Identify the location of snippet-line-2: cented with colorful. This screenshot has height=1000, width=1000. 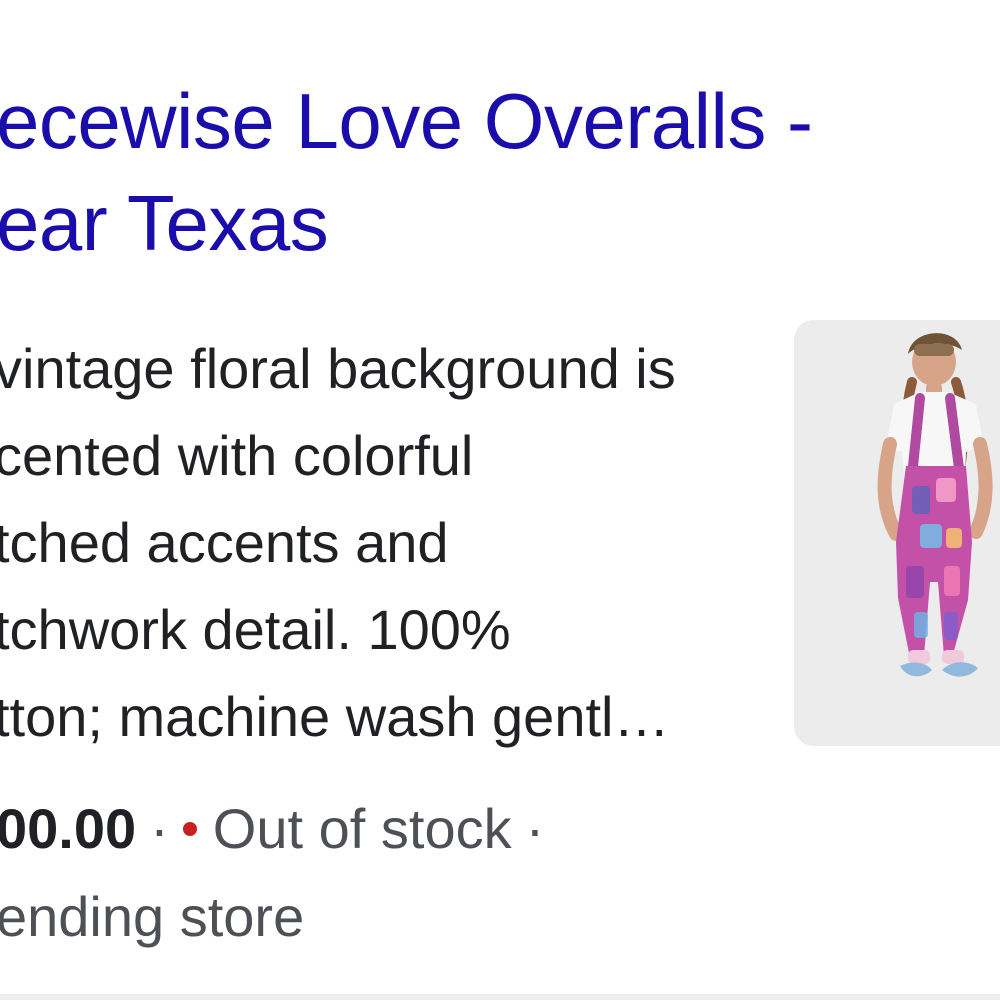
(237, 455).